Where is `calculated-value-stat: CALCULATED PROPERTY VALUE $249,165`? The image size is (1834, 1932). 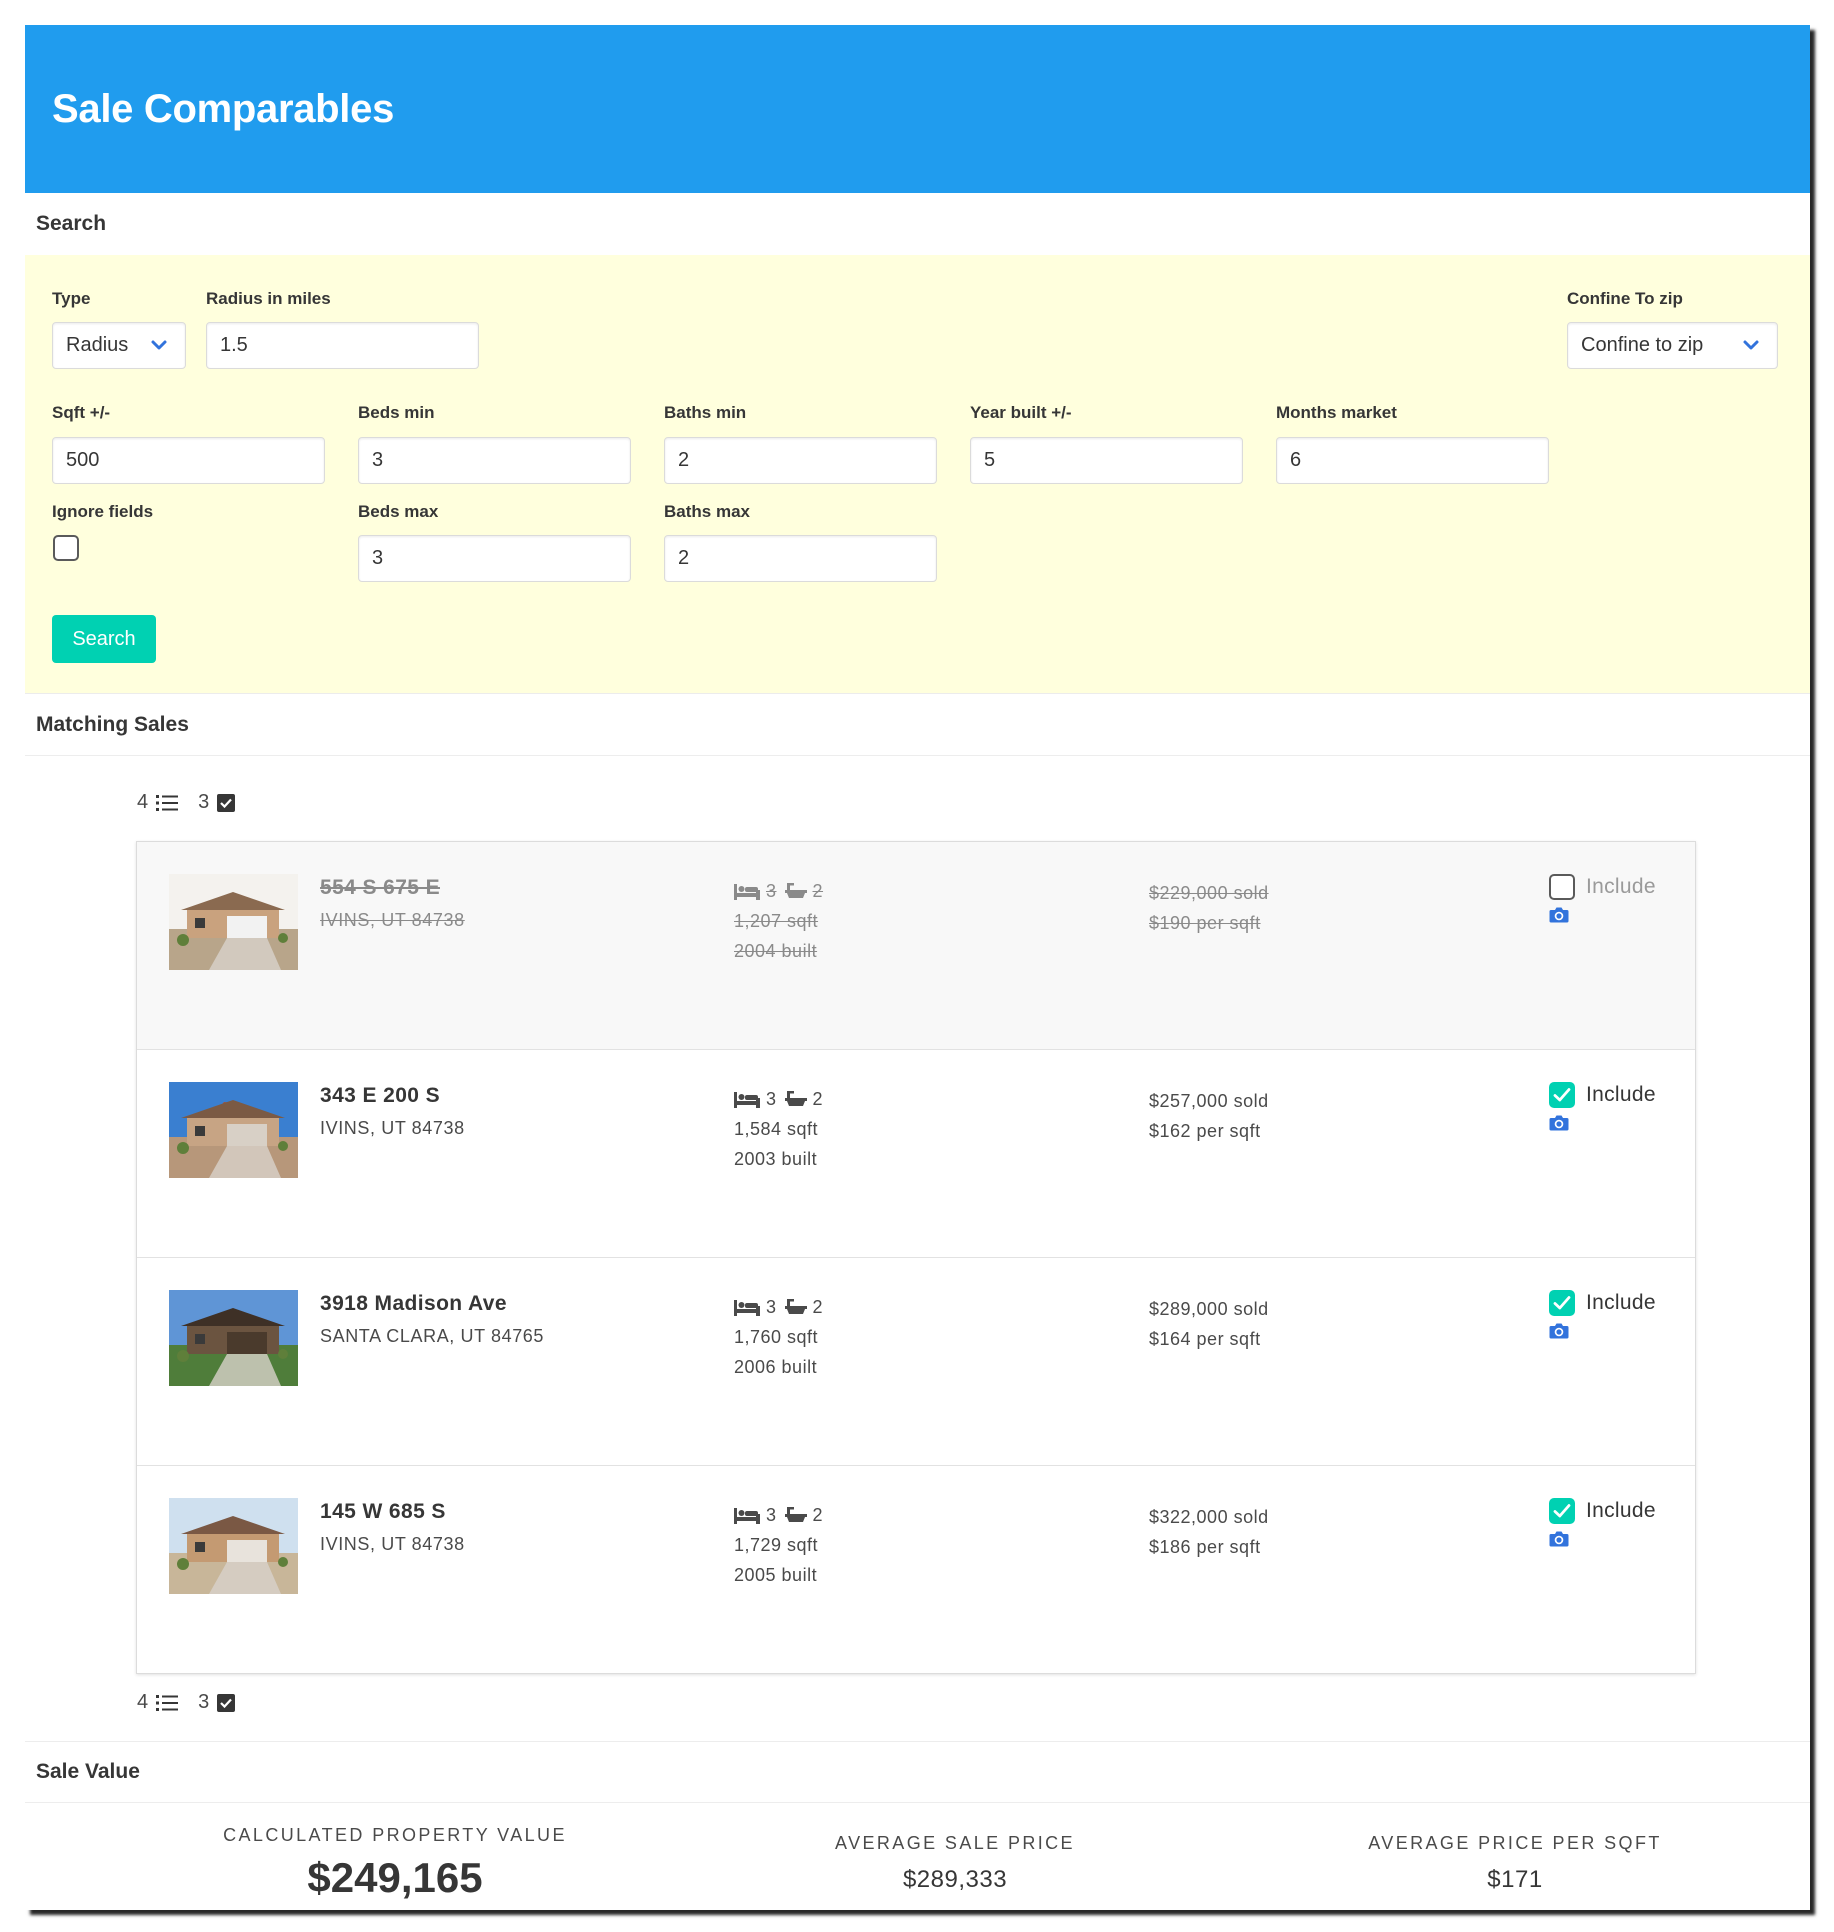
calculated-value-stat: CALCULATED PROPERTY VALUE $249,165 is located at coordinates (395, 1863).